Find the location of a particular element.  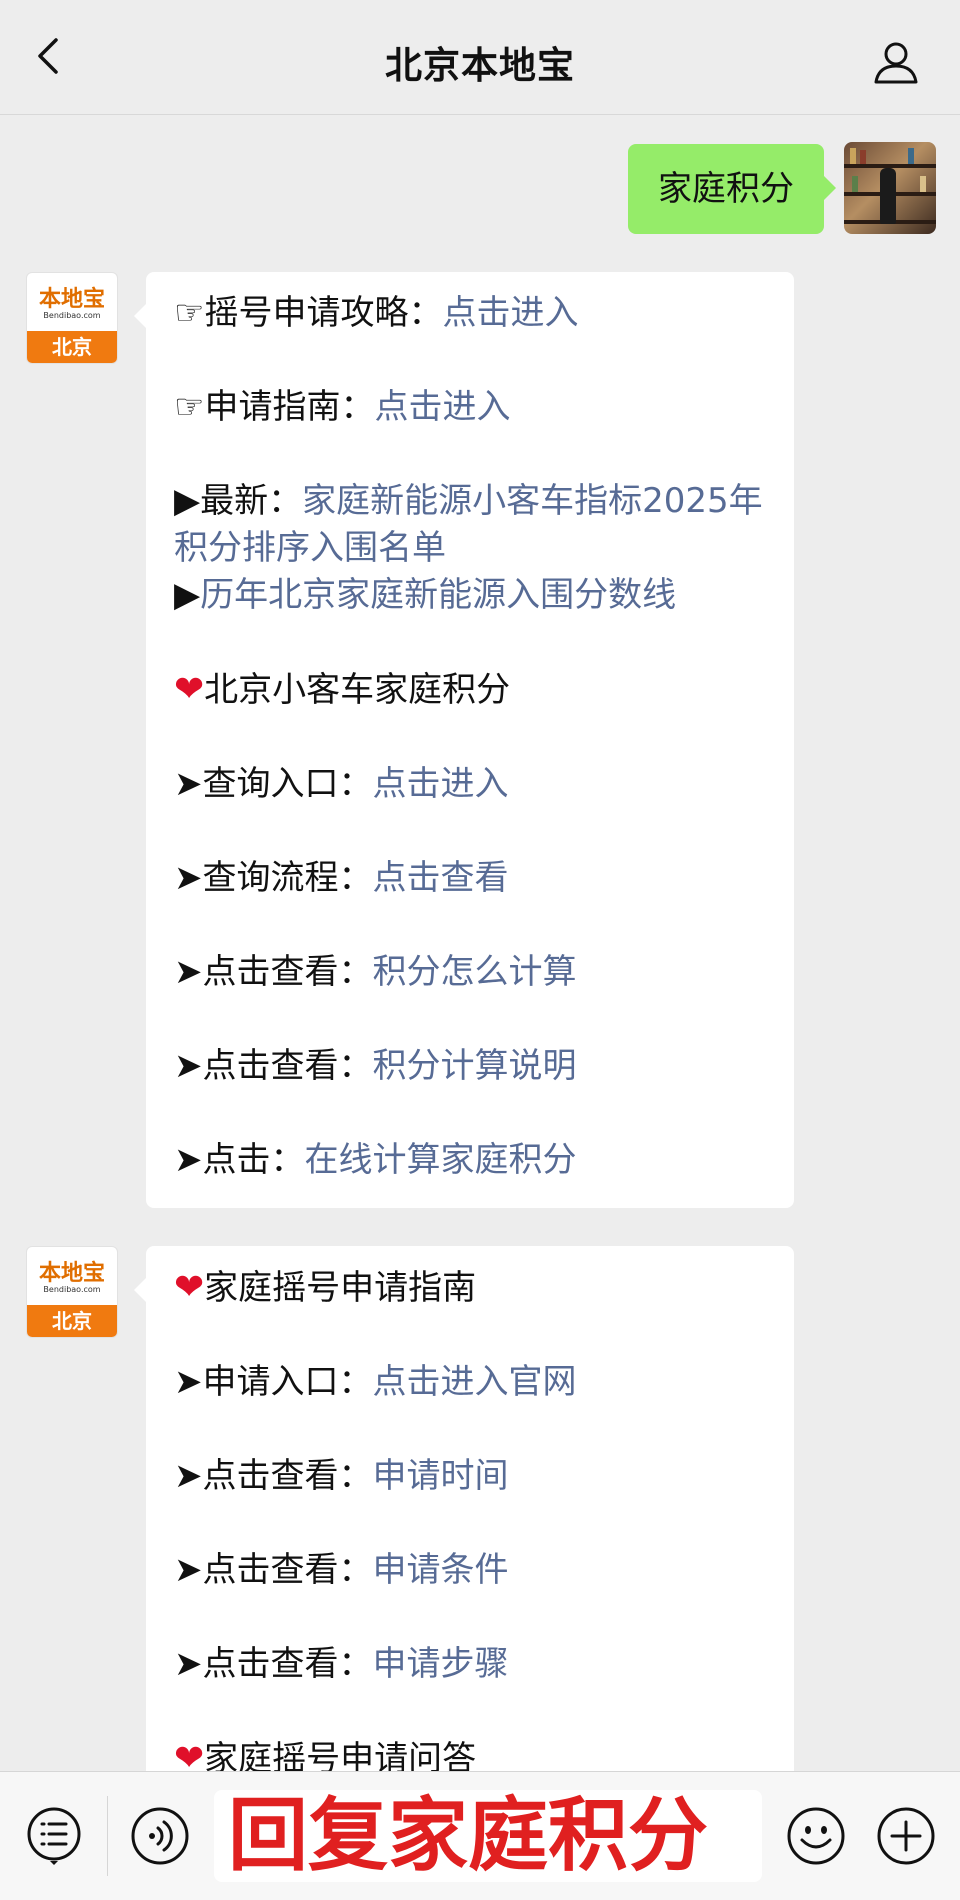

input-bar: 回复家庭积分 is located at coordinates (480, 1835).